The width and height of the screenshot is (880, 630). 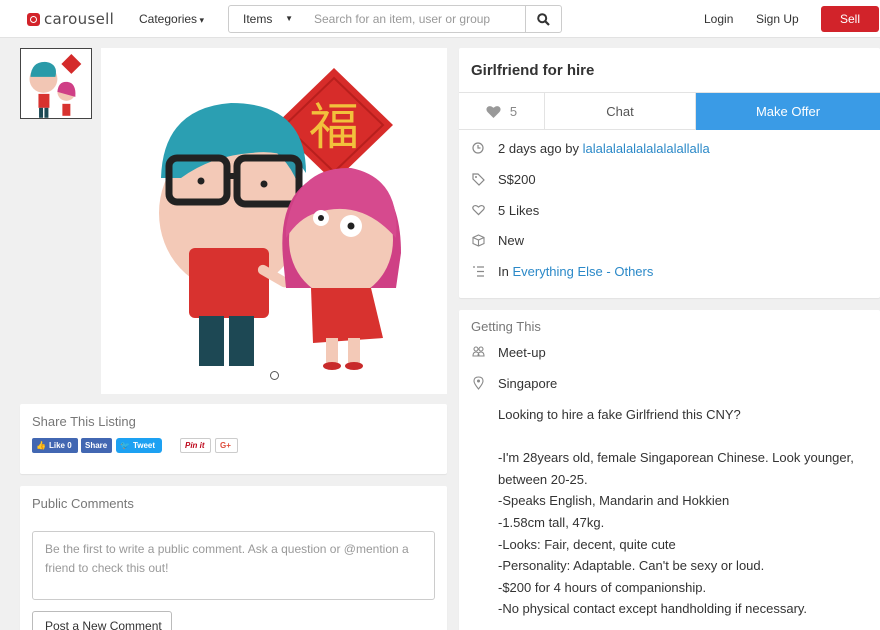 What do you see at coordinates (478, 383) in the screenshot?
I see `location-pin-icon` at bounding box center [478, 383].